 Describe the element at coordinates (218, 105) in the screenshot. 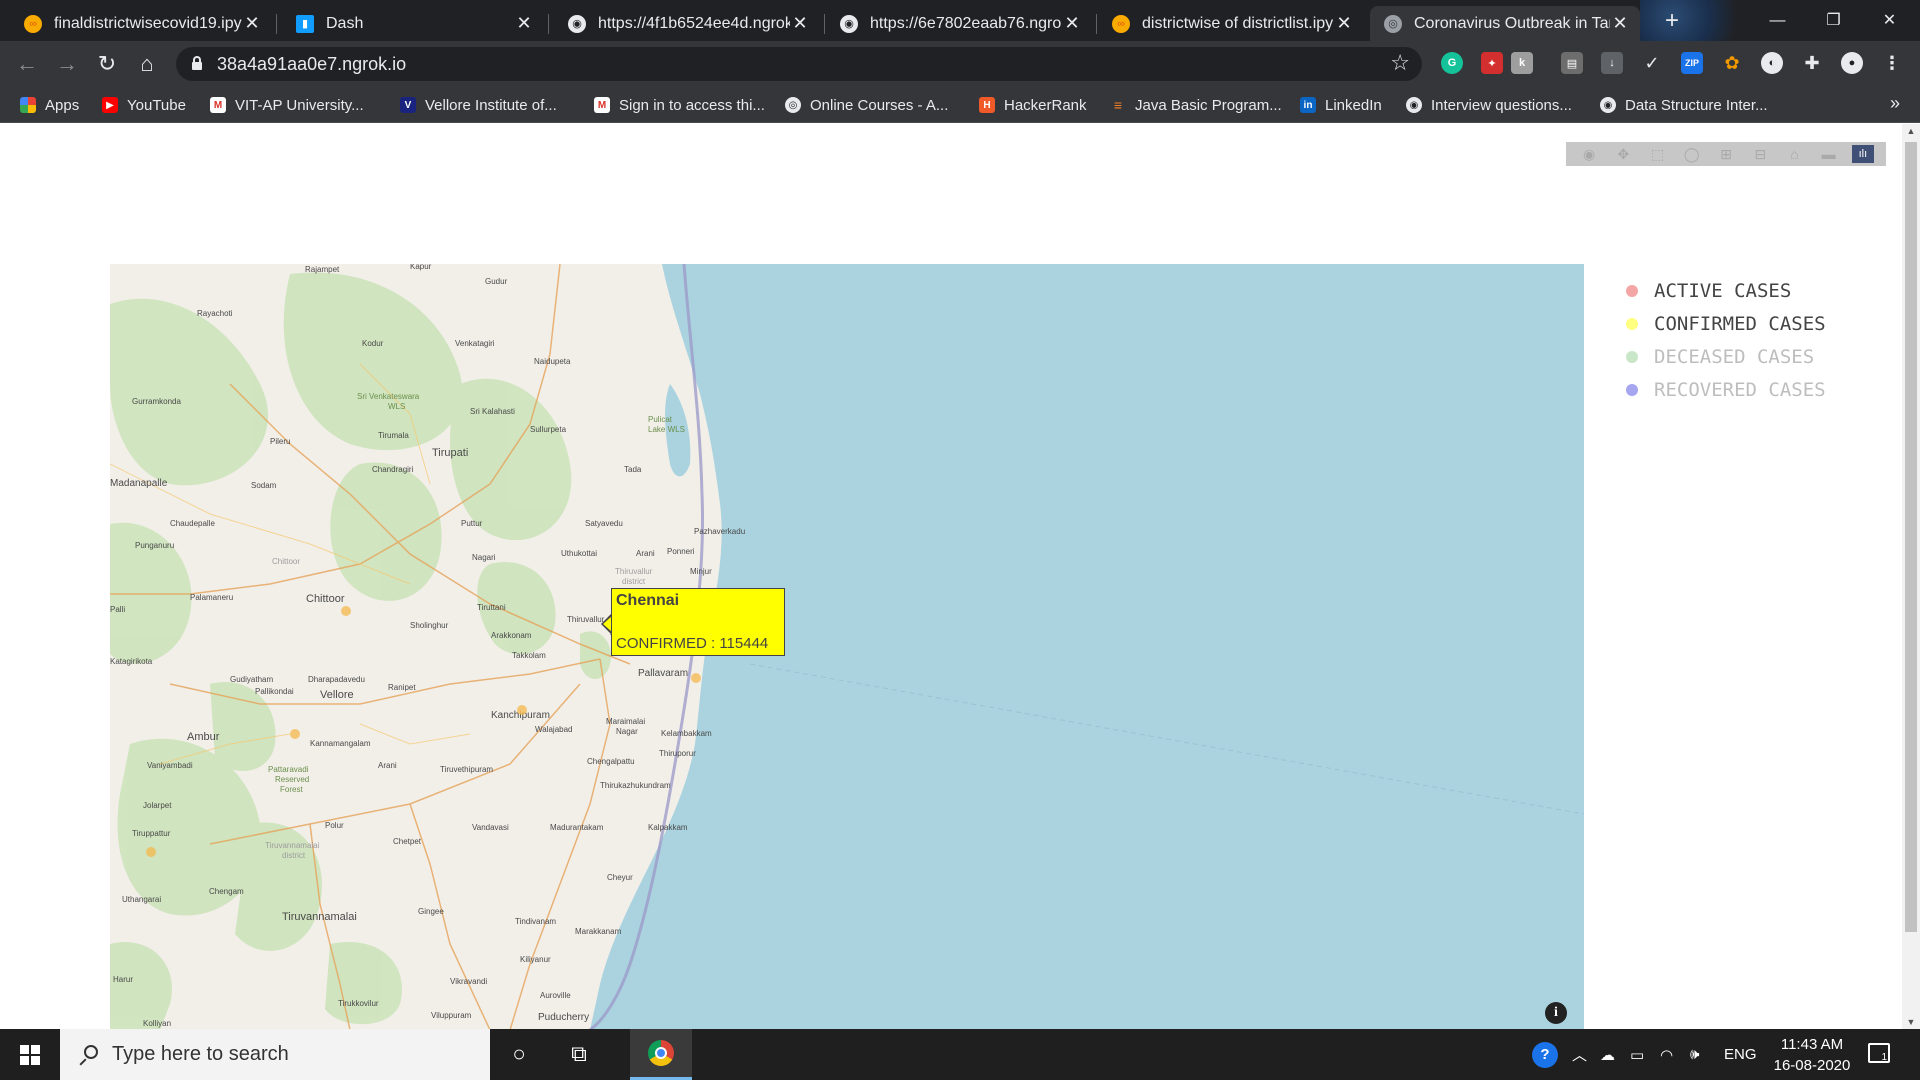

I see `gmail-icon: M` at that location.